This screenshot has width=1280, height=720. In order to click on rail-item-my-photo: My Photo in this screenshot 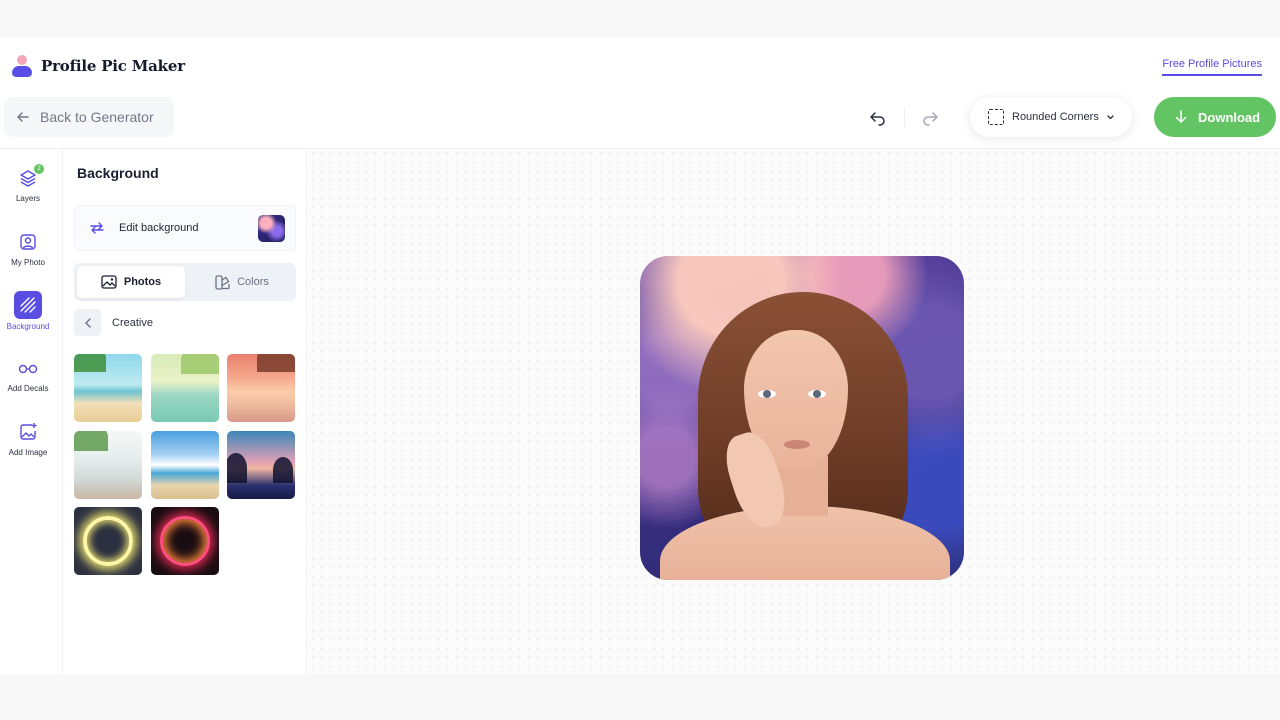, I will do `click(28, 249)`.